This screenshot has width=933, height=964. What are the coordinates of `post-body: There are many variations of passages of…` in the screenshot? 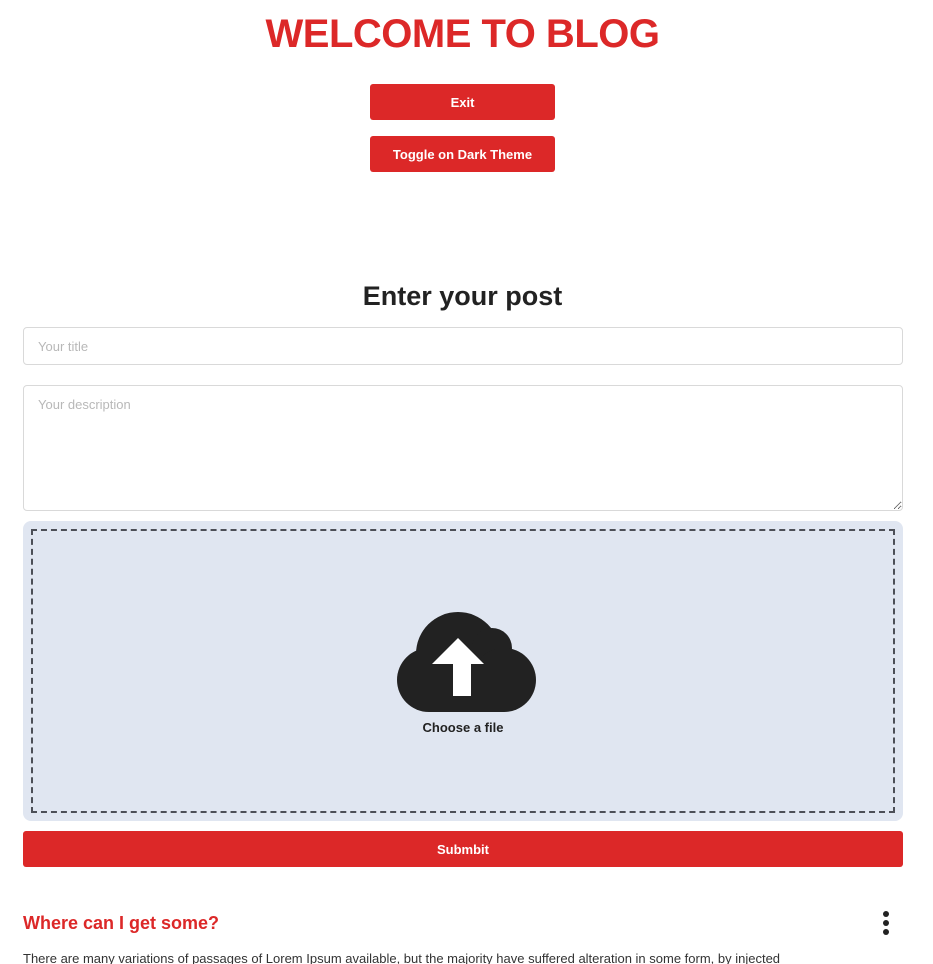 It's located at (402, 957).